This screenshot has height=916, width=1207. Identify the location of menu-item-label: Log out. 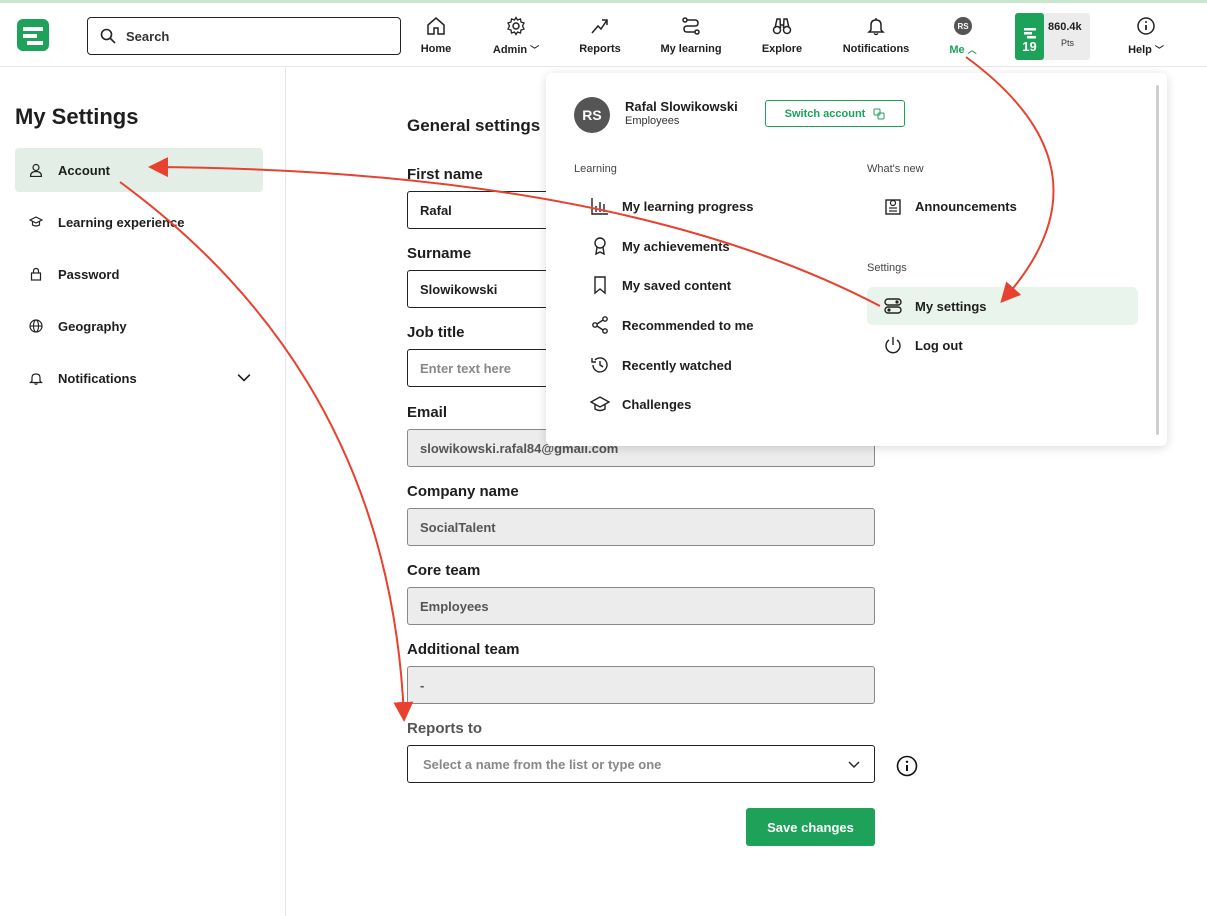
(939, 345).